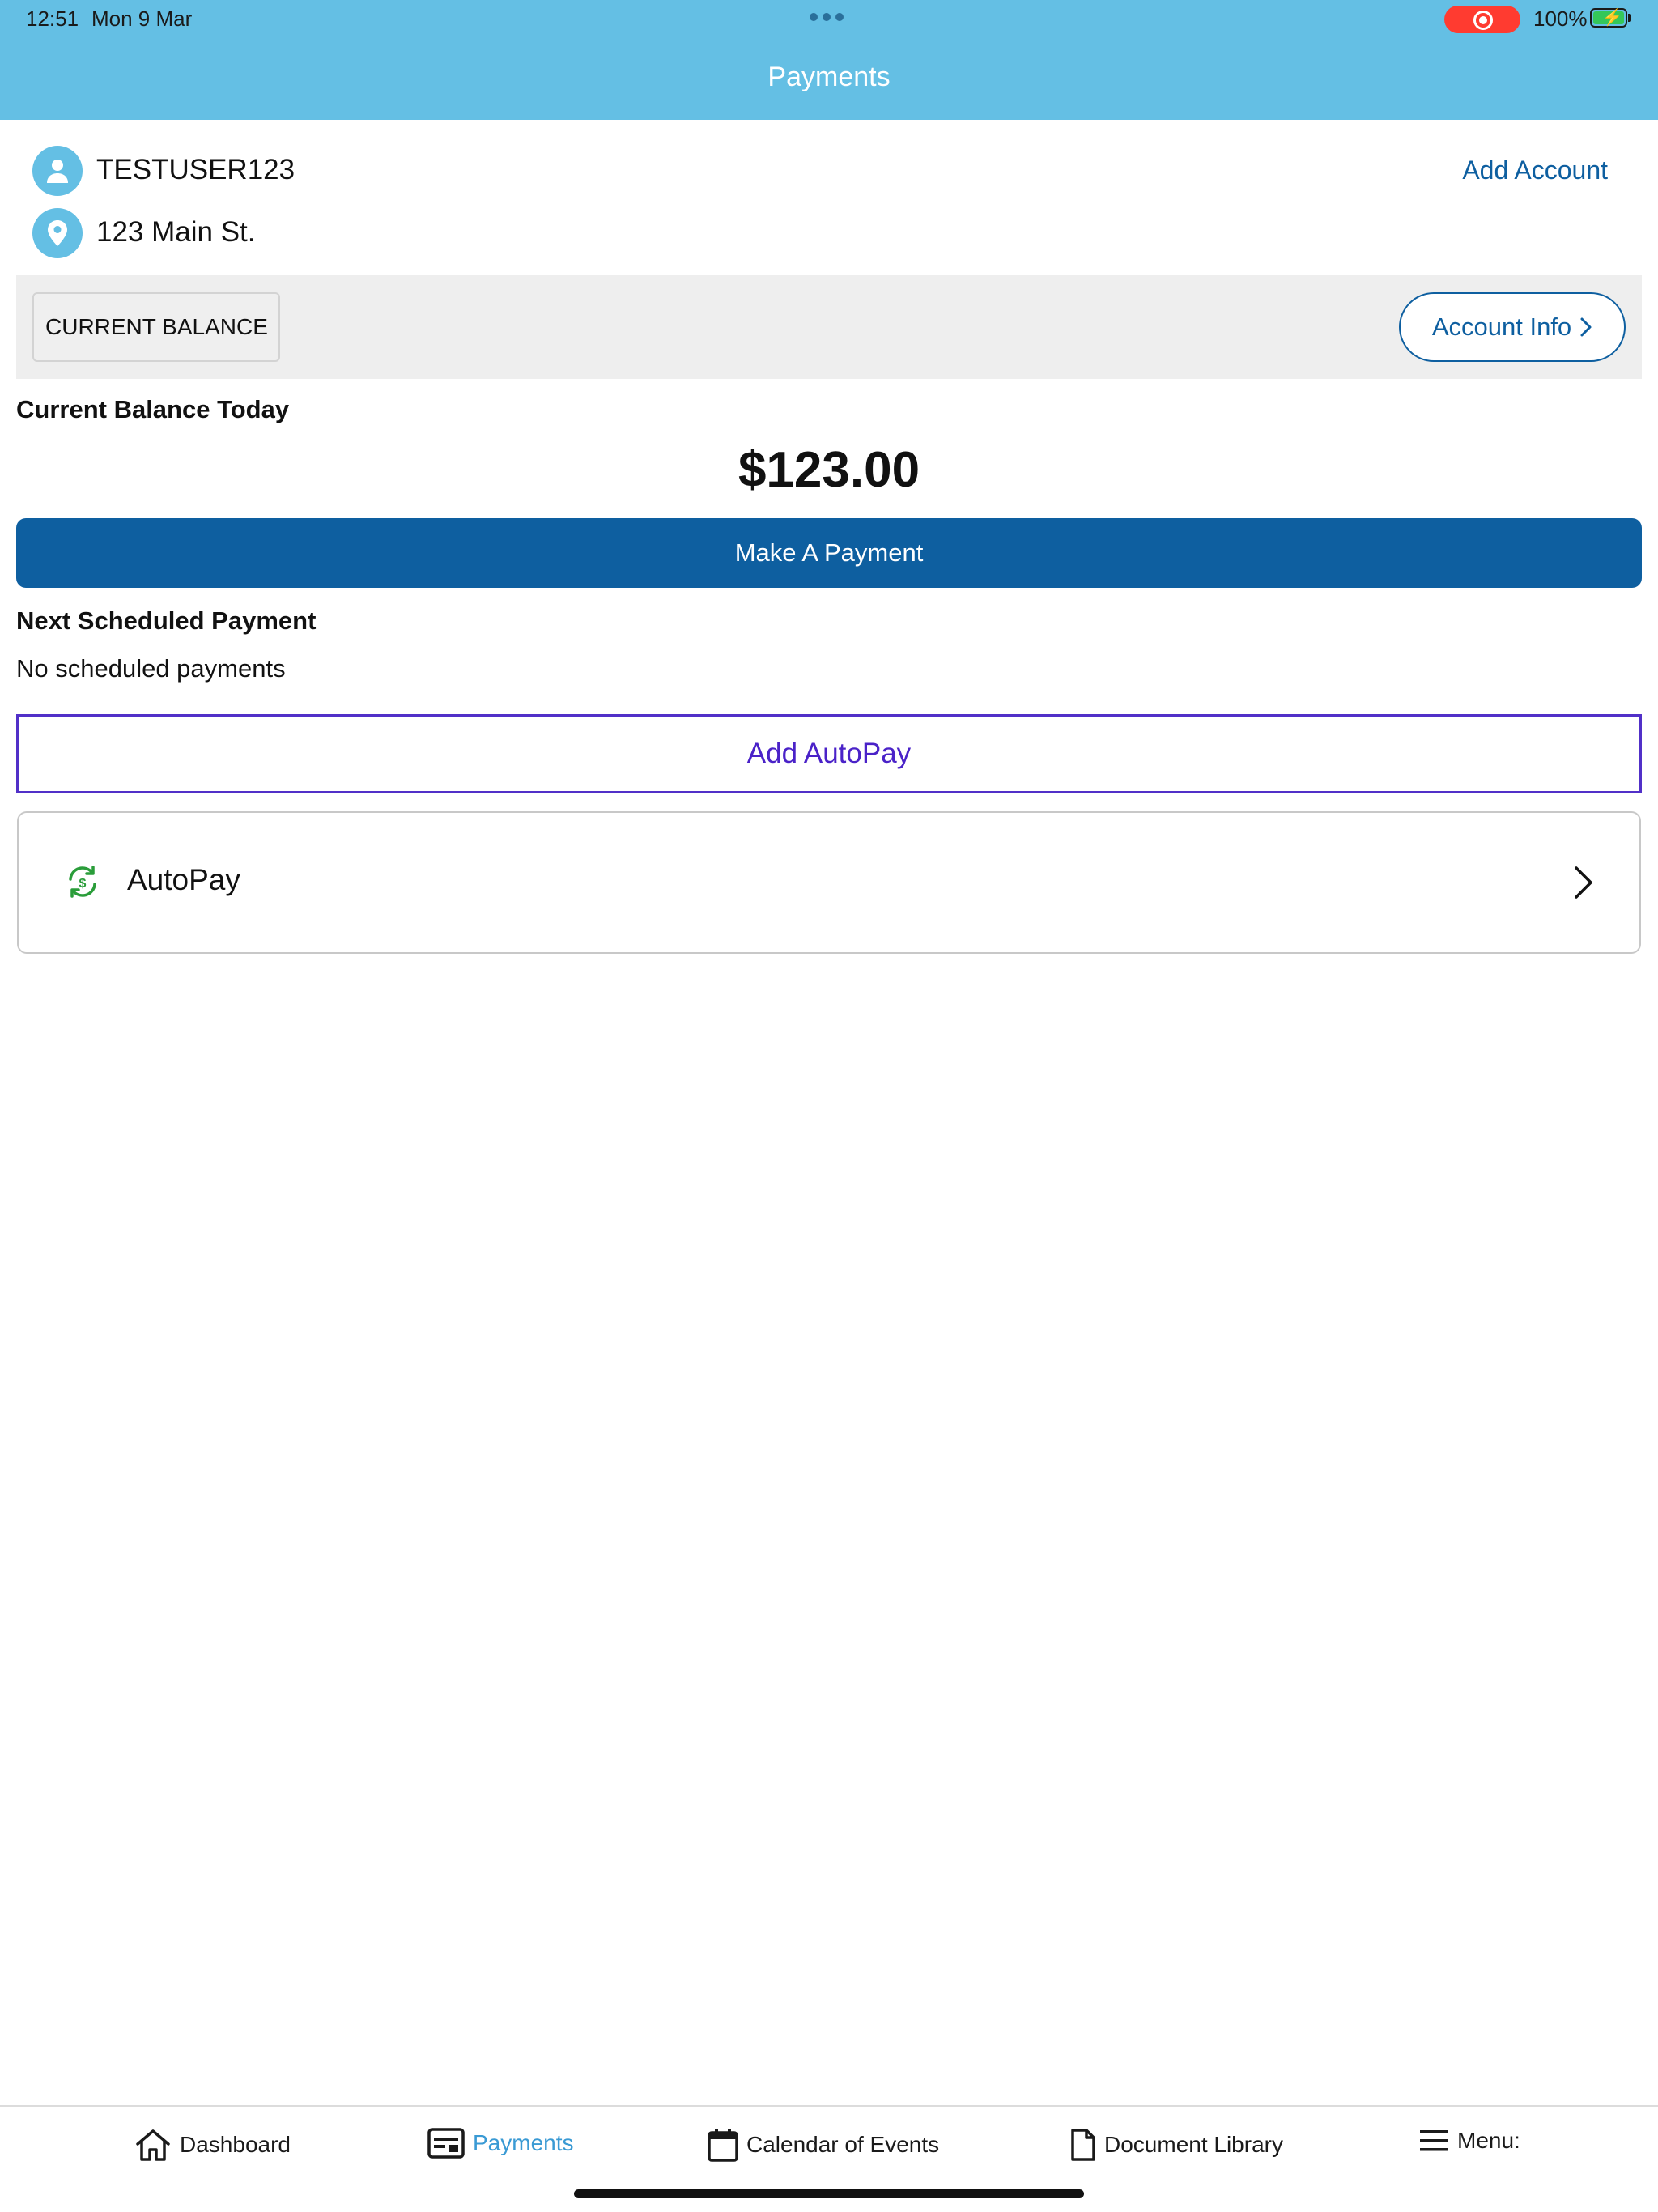  I want to click on tab-payments: Payments, so click(500, 2144).